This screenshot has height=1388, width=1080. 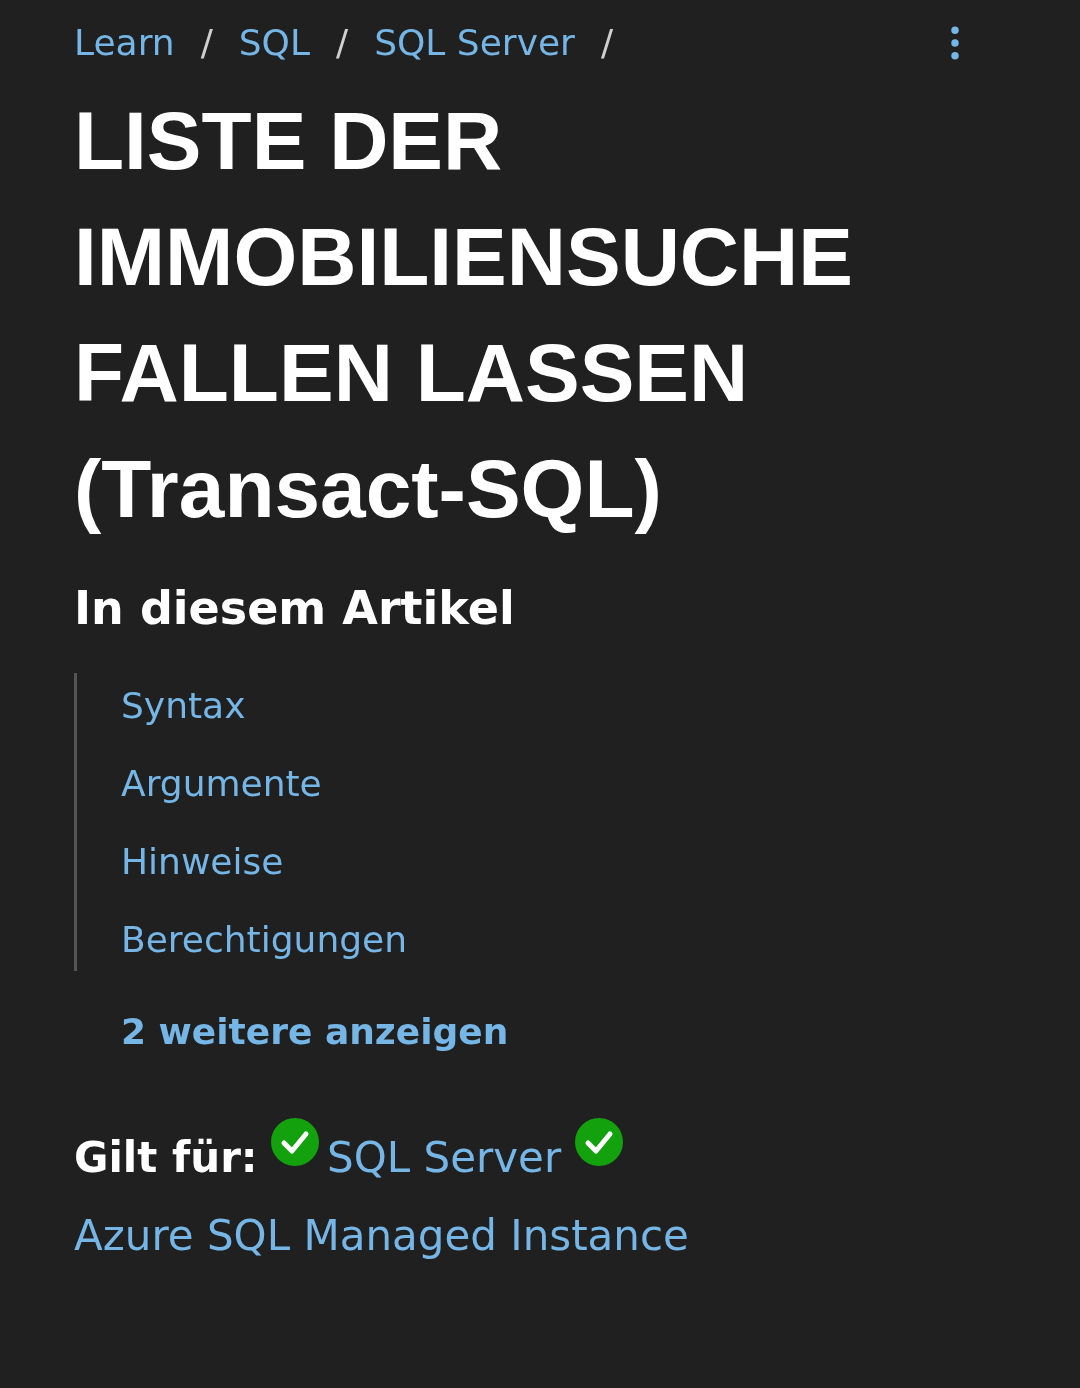 What do you see at coordinates (124, 42) in the screenshot?
I see `breadcrumb-link: Learn` at bounding box center [124, 42].